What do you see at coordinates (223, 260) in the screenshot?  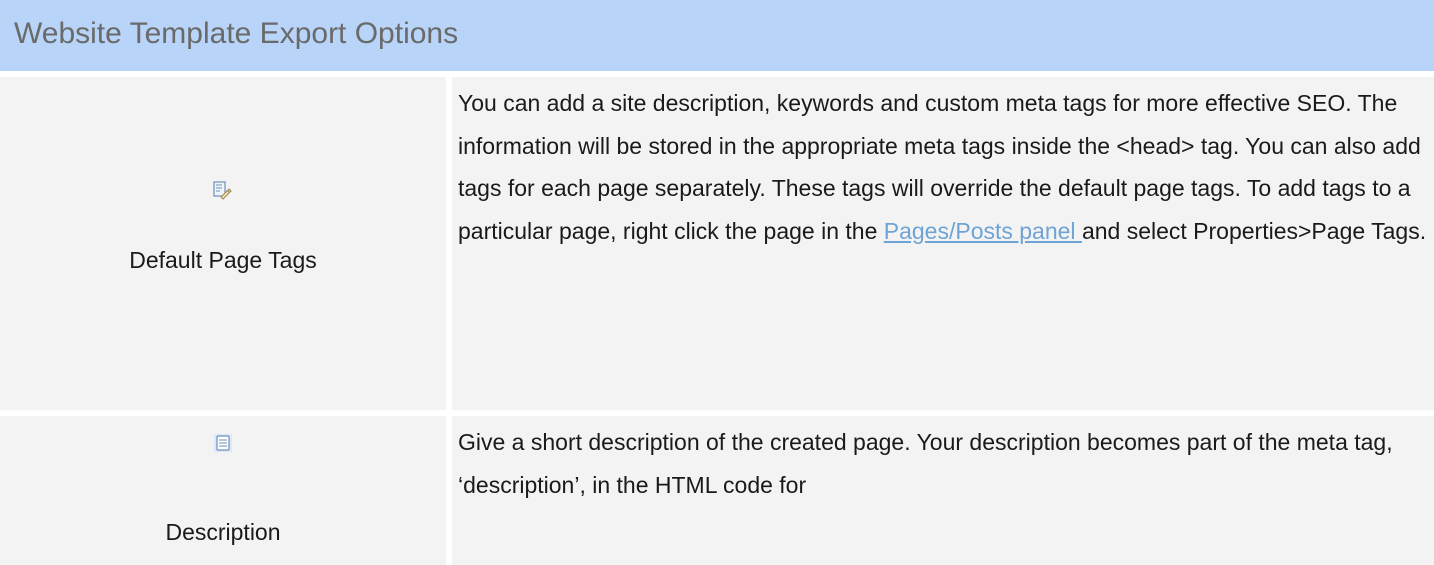 I see `option-label: Default Page Tags` at bounding box center [223, 260].